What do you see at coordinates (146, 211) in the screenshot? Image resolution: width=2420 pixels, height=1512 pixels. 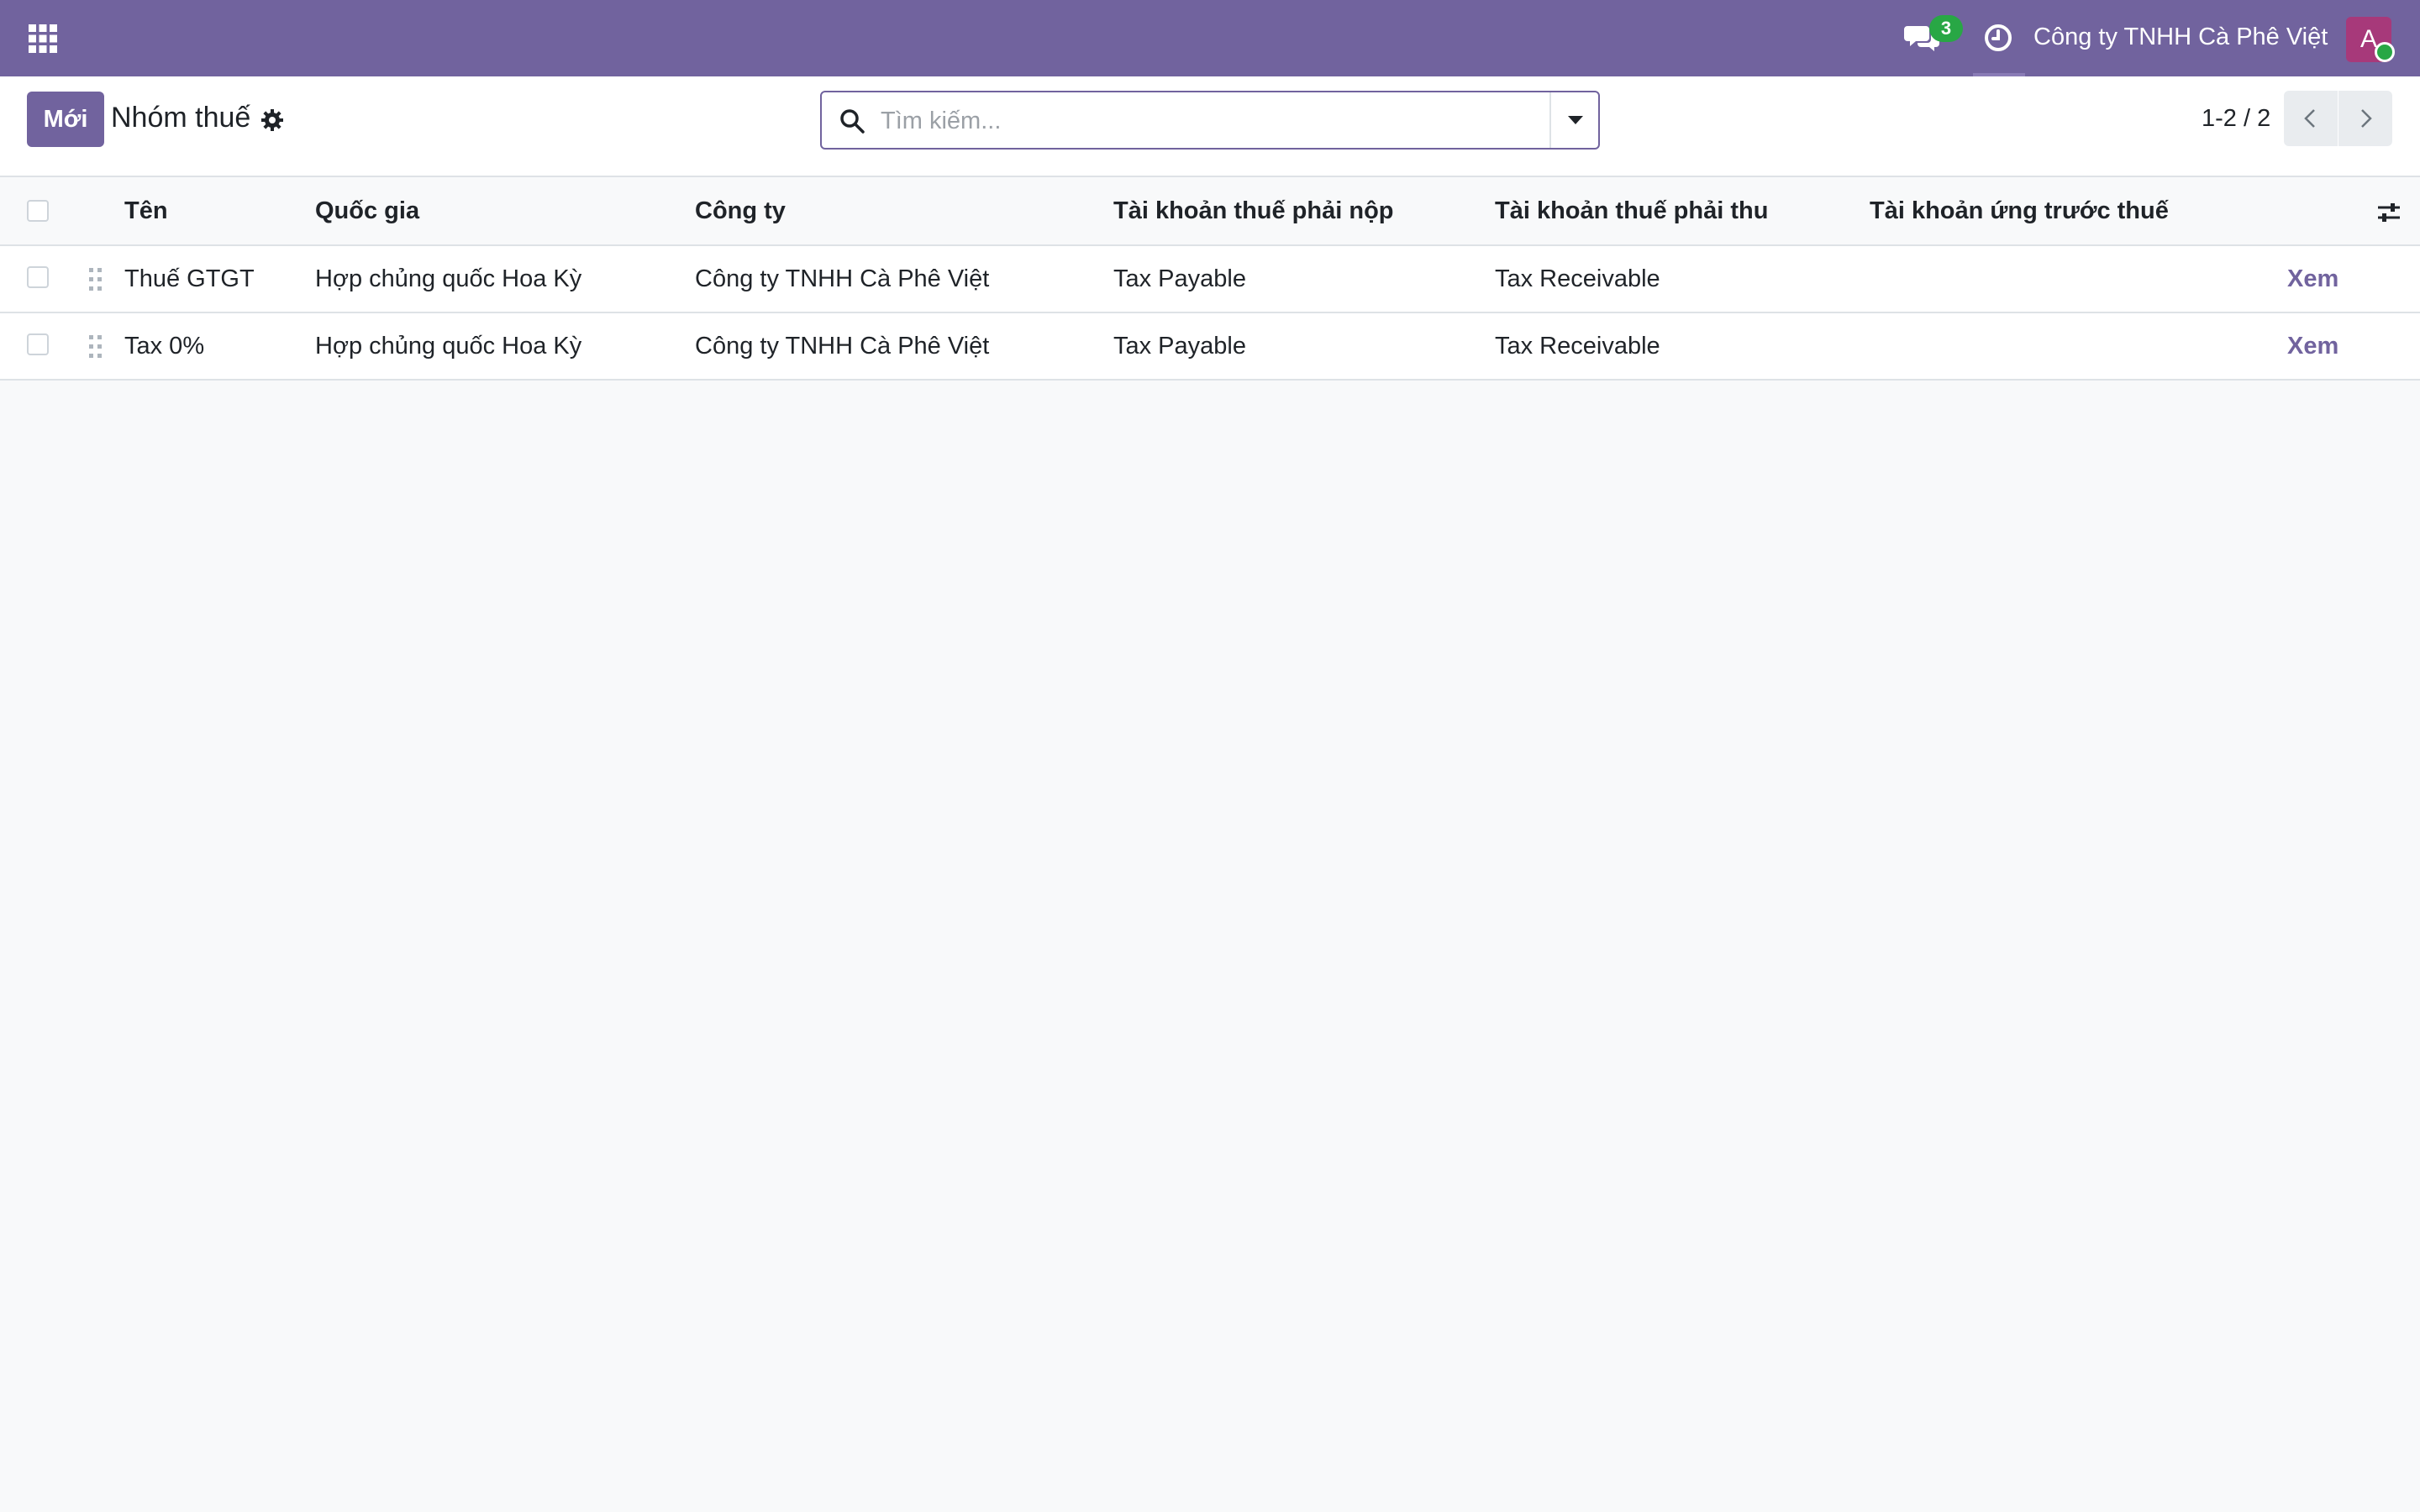 I see `column-header-name: Tên` at bounding box center [146, 211].